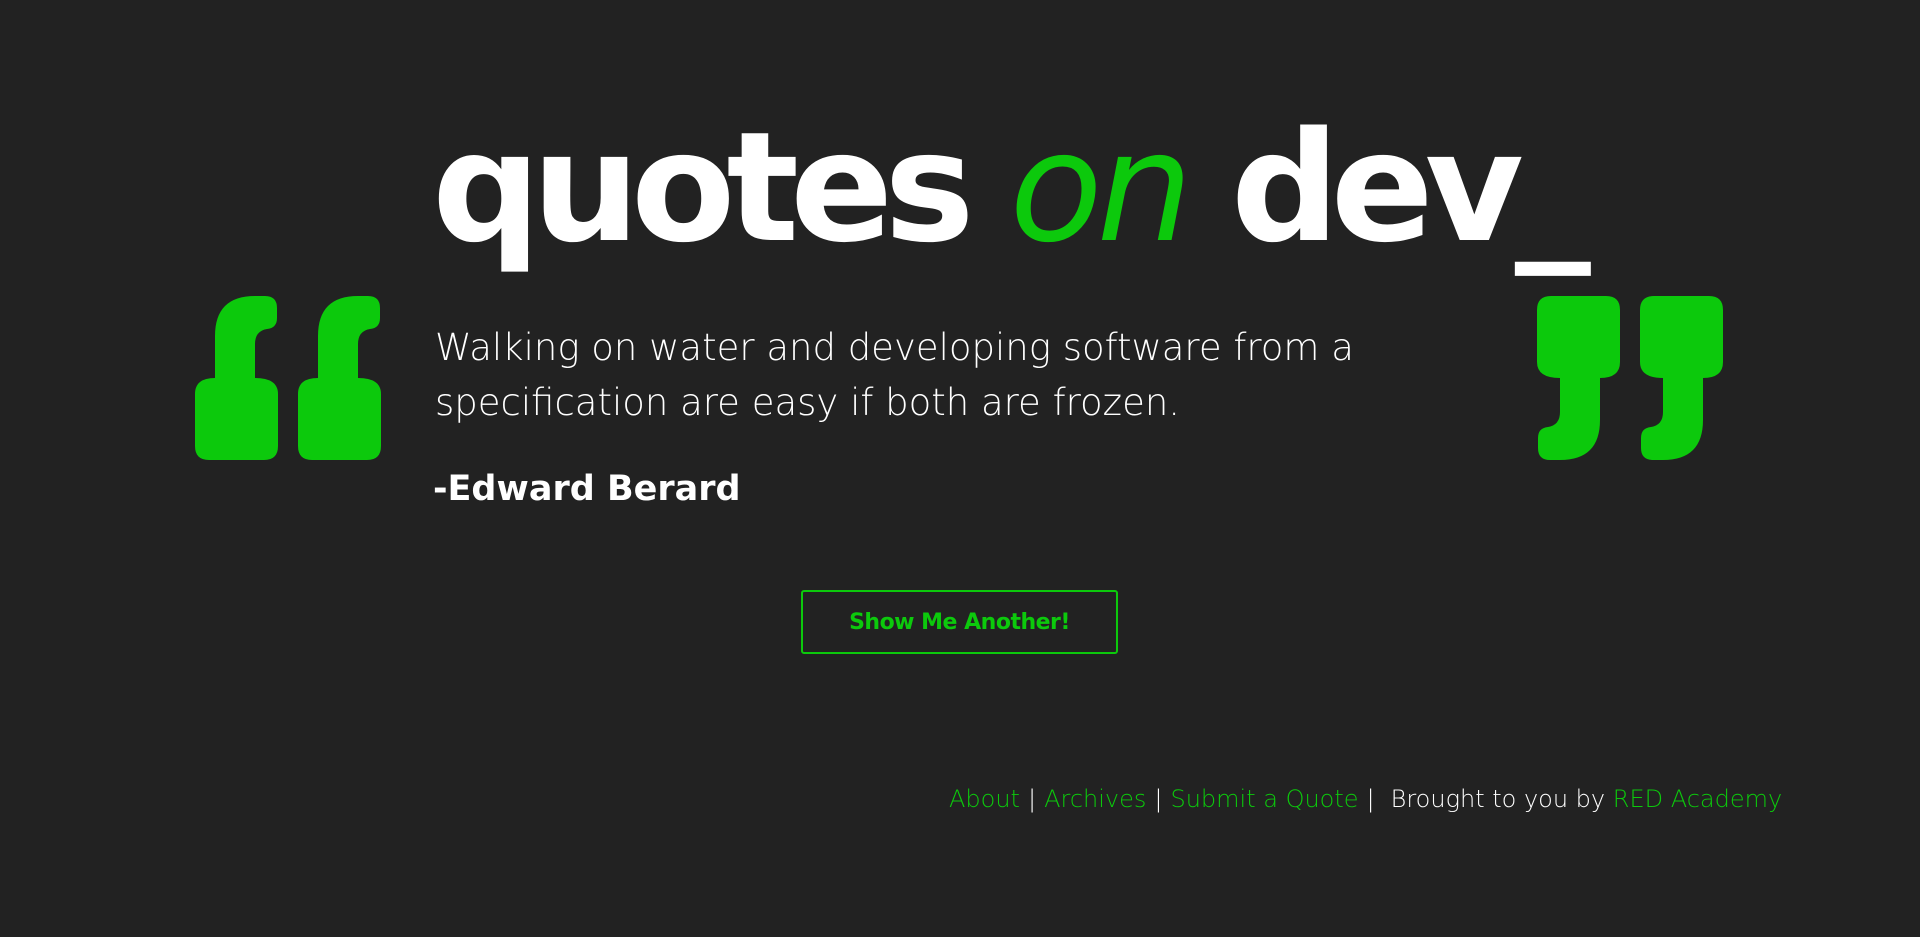 This screenshot has width=1920, height=937. I want to click on site-title-dev: dev_, so click(1410, 187).